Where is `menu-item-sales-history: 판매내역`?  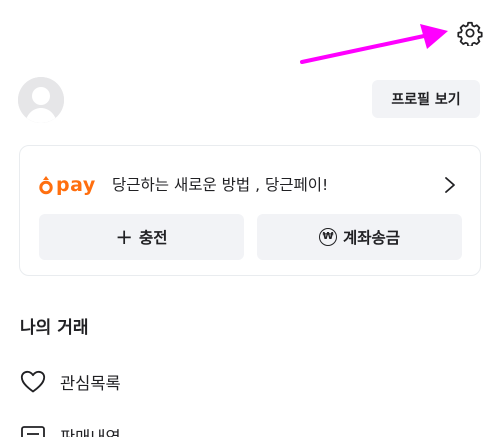
menu-item-sales-history: 판매내역 is located at coordinates (70, 429).